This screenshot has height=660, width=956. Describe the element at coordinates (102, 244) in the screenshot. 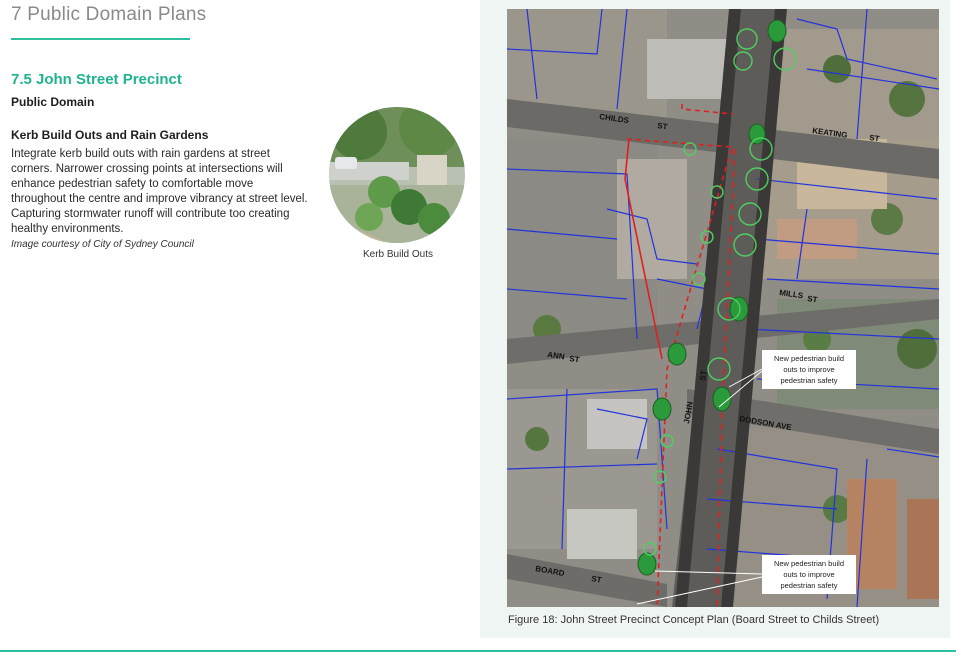

I see `image-credit: Image courtesy of City of Sydney Council` at that location.